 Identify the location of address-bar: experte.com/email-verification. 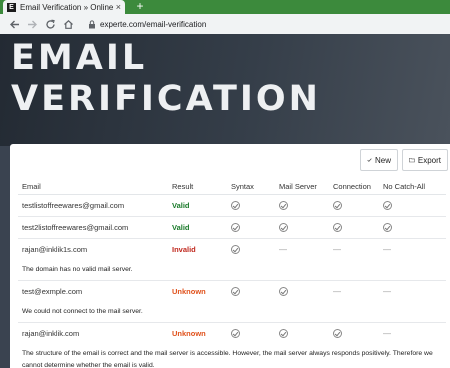
(263, 24).